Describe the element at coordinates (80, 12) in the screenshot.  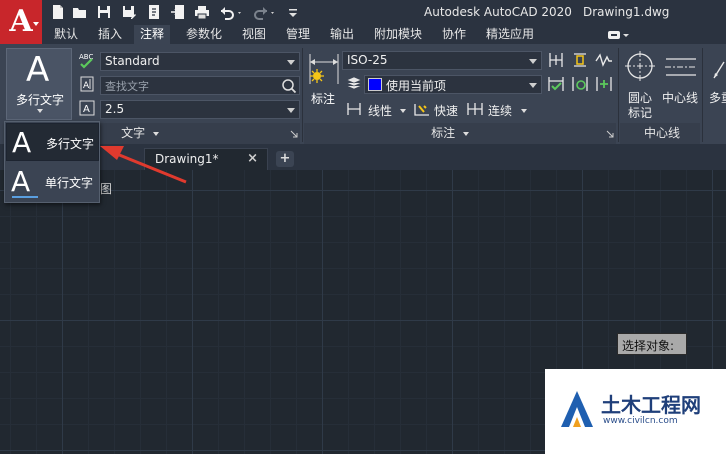
I see `open-icon` at that location.